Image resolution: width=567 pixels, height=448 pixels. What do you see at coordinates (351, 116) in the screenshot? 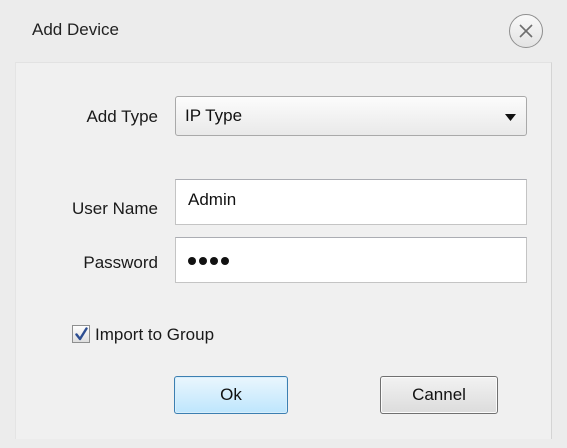
I see `add-type-select: IP Type` at bounding box center [351, 116].